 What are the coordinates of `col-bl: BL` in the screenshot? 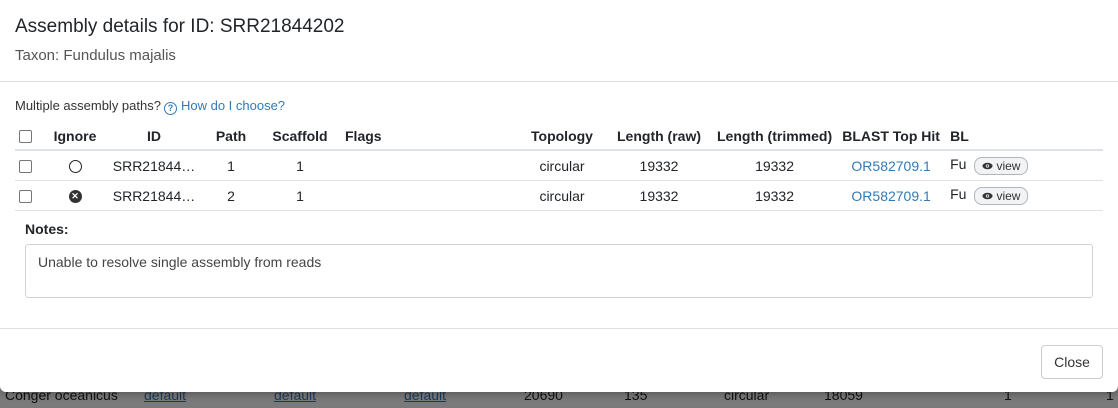 It's located at (1024, 136).